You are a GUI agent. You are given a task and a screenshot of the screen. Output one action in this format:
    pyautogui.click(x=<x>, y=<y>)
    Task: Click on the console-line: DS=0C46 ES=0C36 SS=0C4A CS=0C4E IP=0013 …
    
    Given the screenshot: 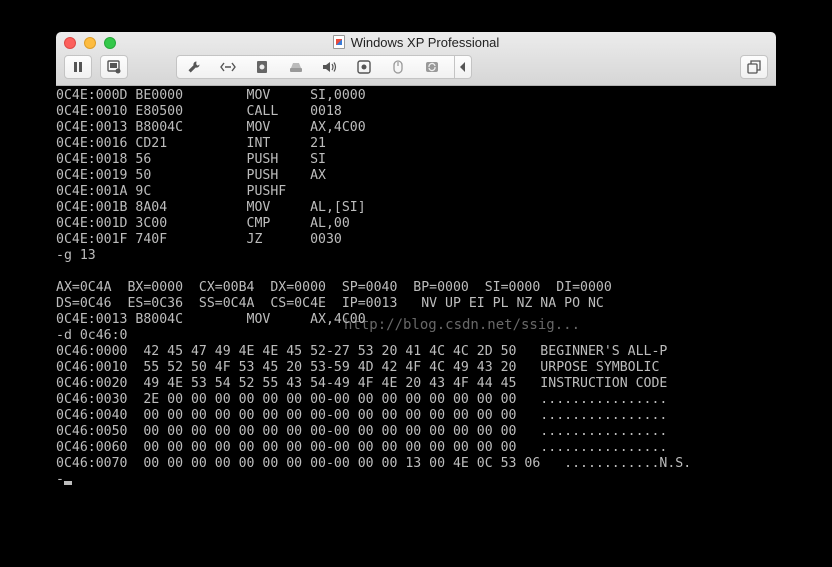 What is the action you would take?
    pyautogui.click(x=330, y=303)
    